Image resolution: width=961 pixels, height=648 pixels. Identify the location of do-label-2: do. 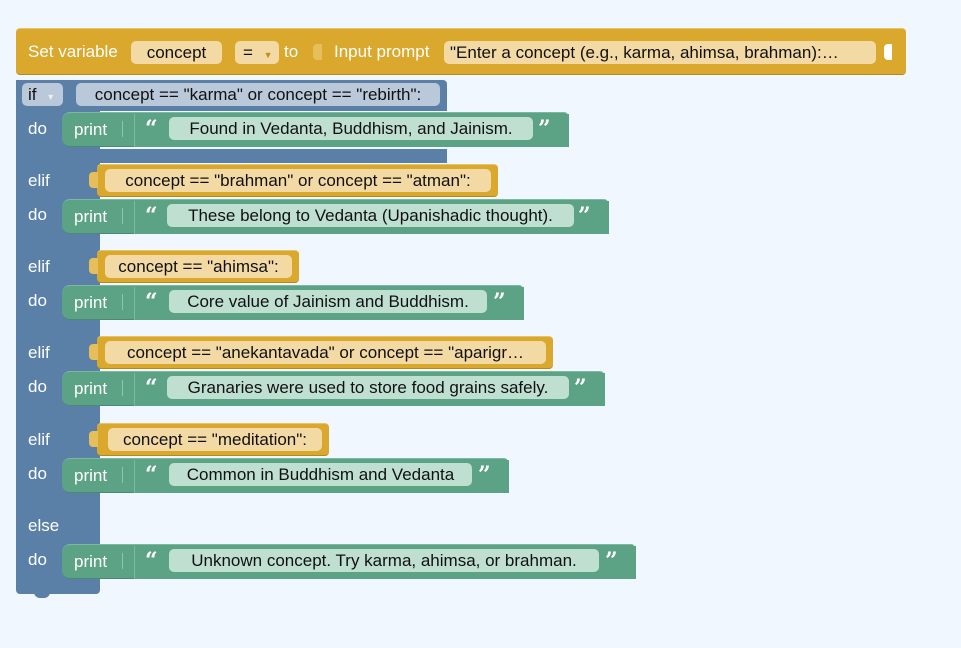
(37, 300).